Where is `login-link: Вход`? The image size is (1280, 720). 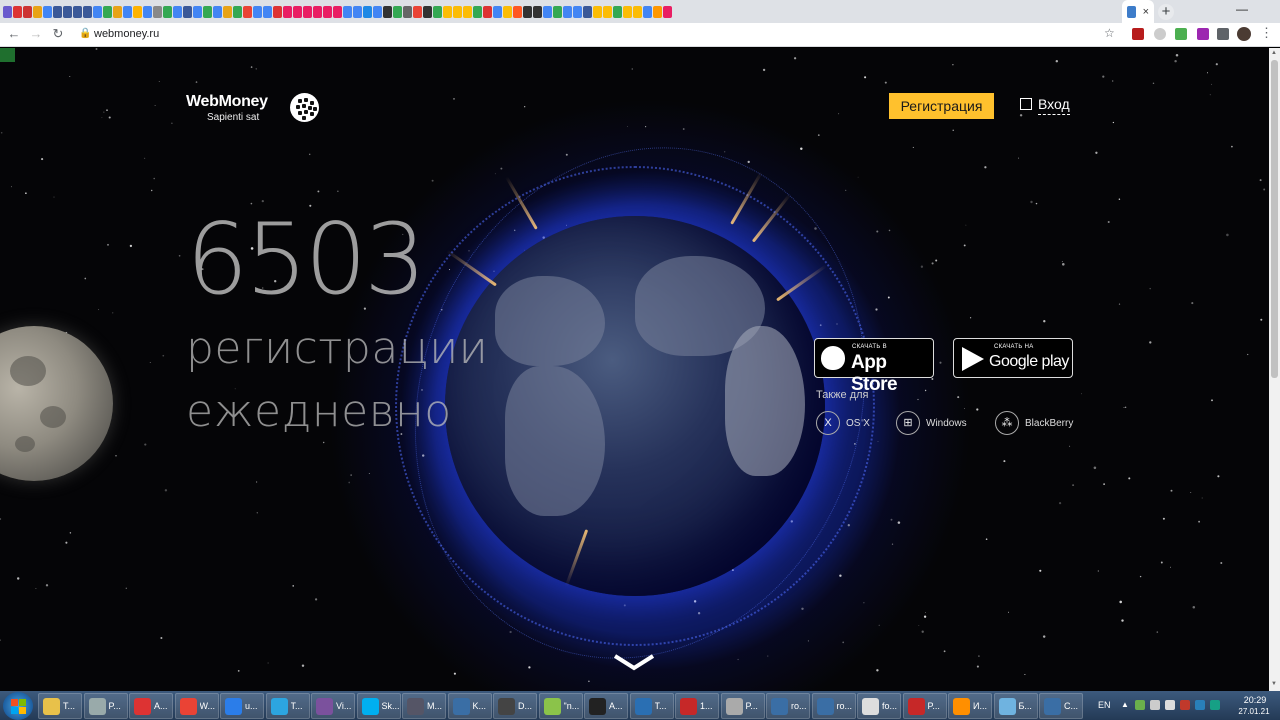 login-link: Вход is located at coordinates (1045, 107).